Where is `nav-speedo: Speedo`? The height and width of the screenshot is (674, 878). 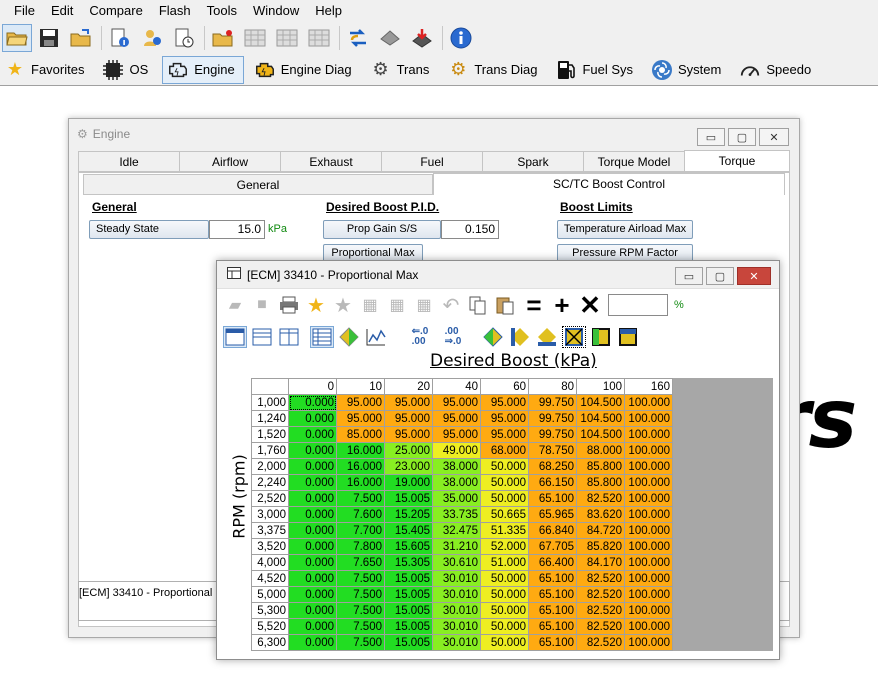 nav-speedo: Speedo is located at coordinates (777, 70).